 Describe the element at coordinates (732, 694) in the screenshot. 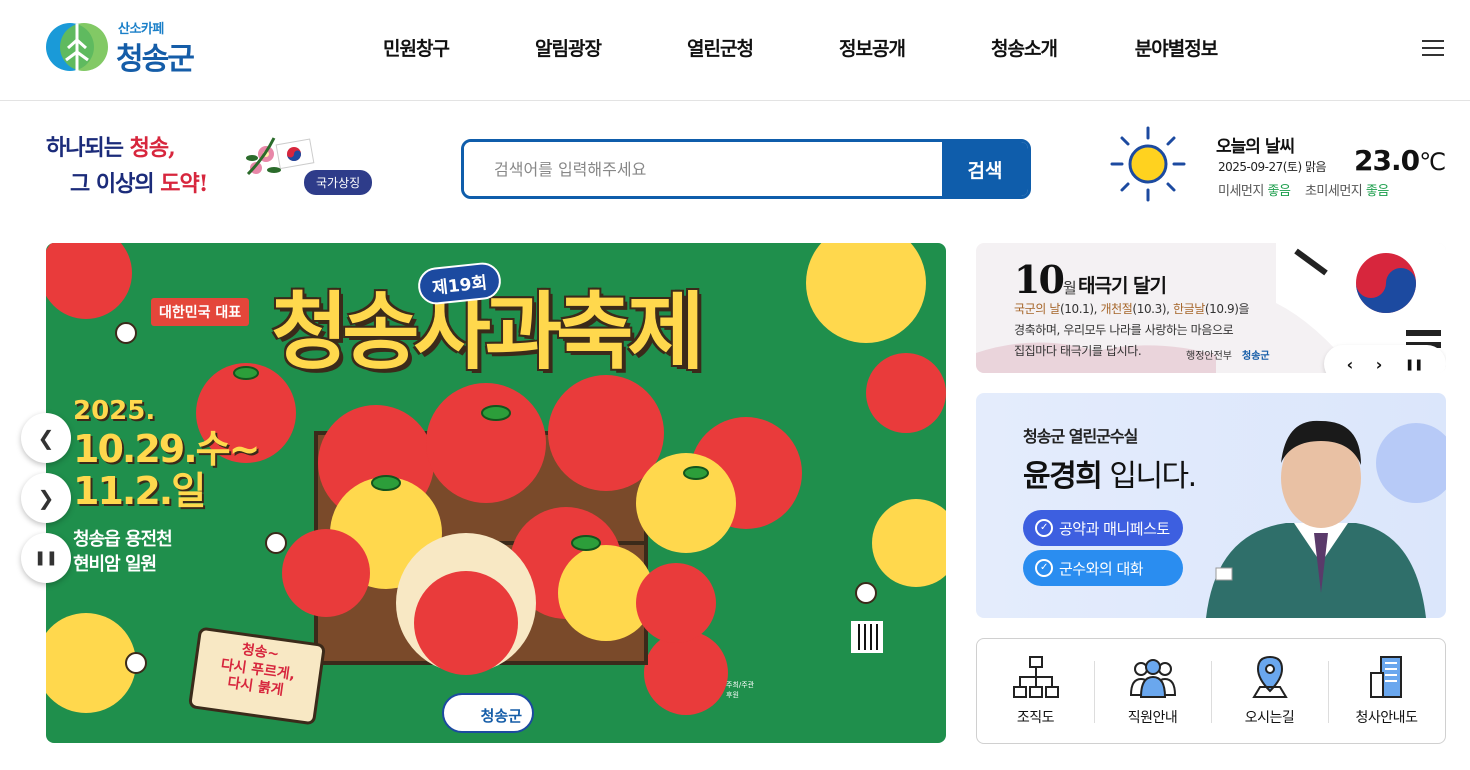

I see `banner-sponsor-label: 후원` at that location.